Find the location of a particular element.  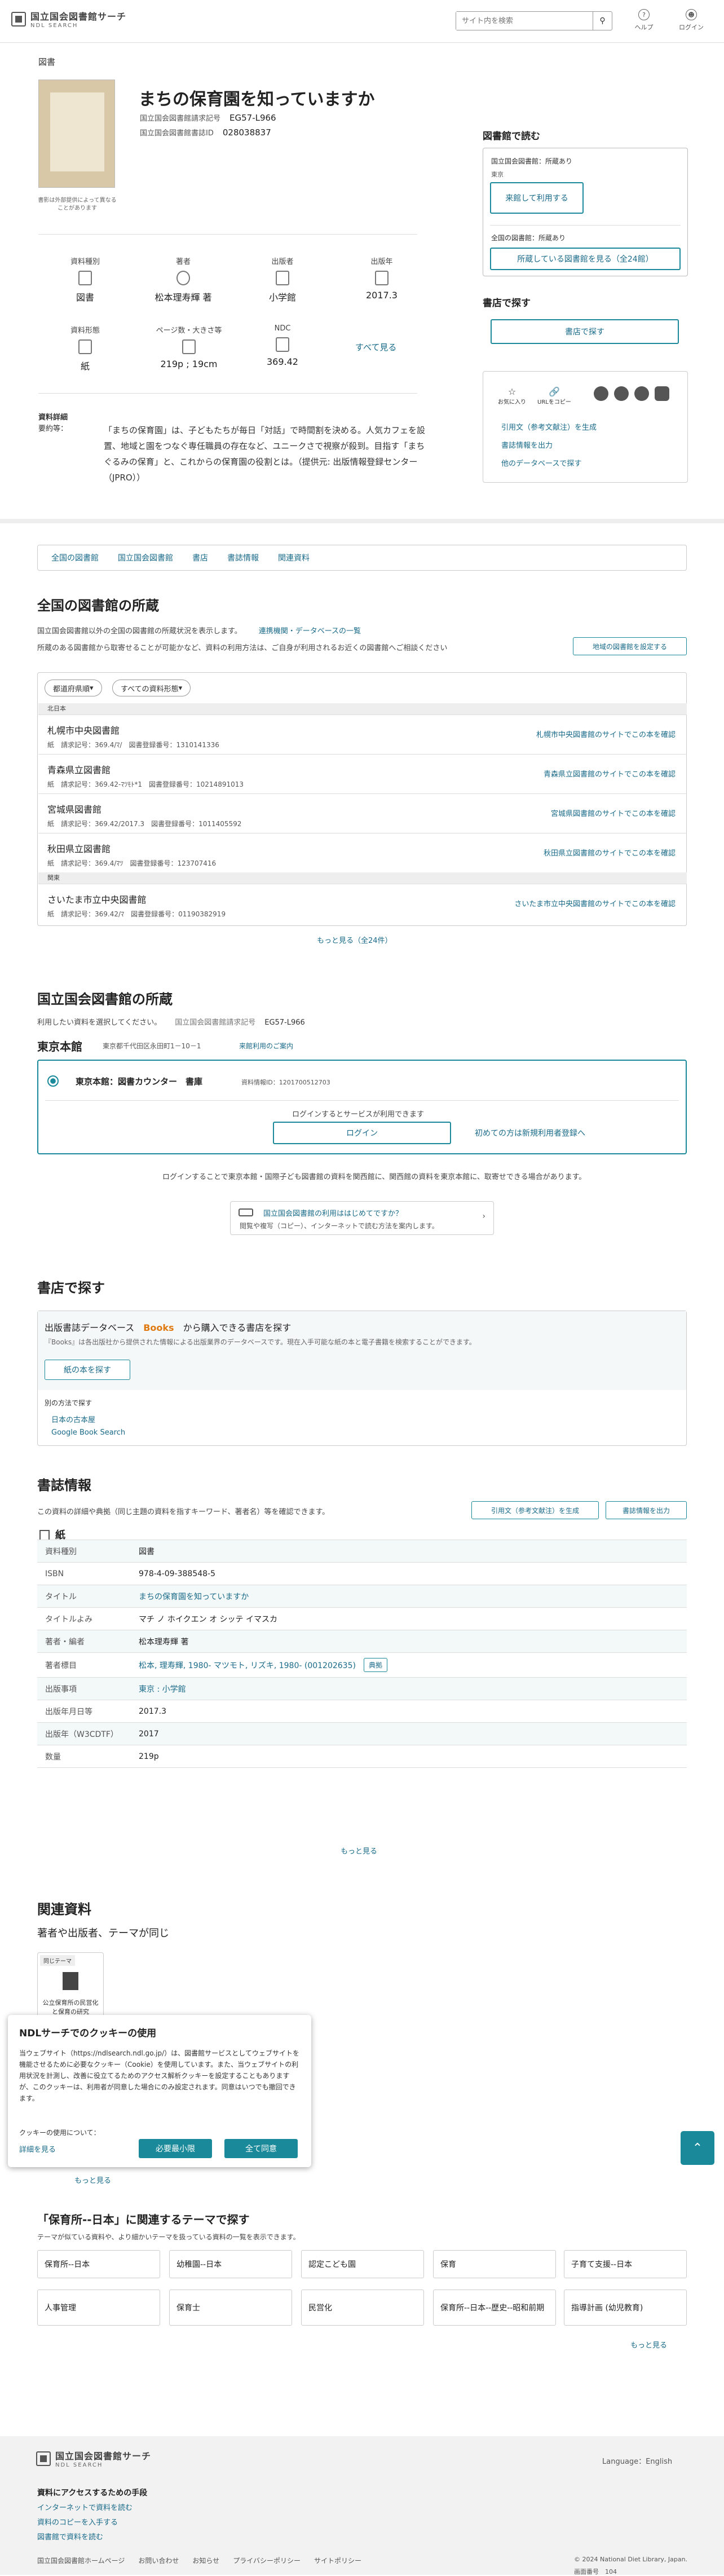

shop-search-button: 書店で探す is located at coordinates (585, 331).